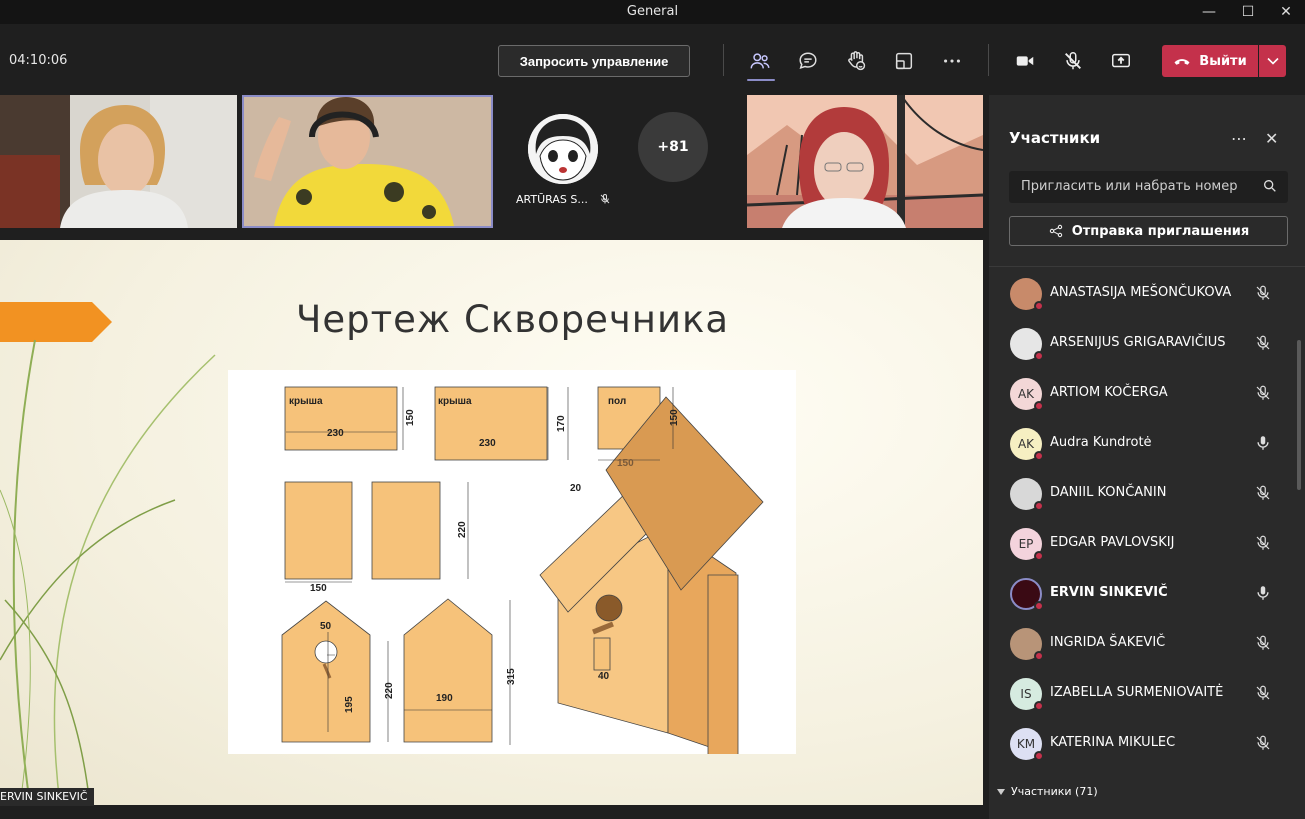 The width and height of the screenshot is (1305, 819). I want to click on participant-name: ERVIN SINKEVIČ, so click(1109, 592).